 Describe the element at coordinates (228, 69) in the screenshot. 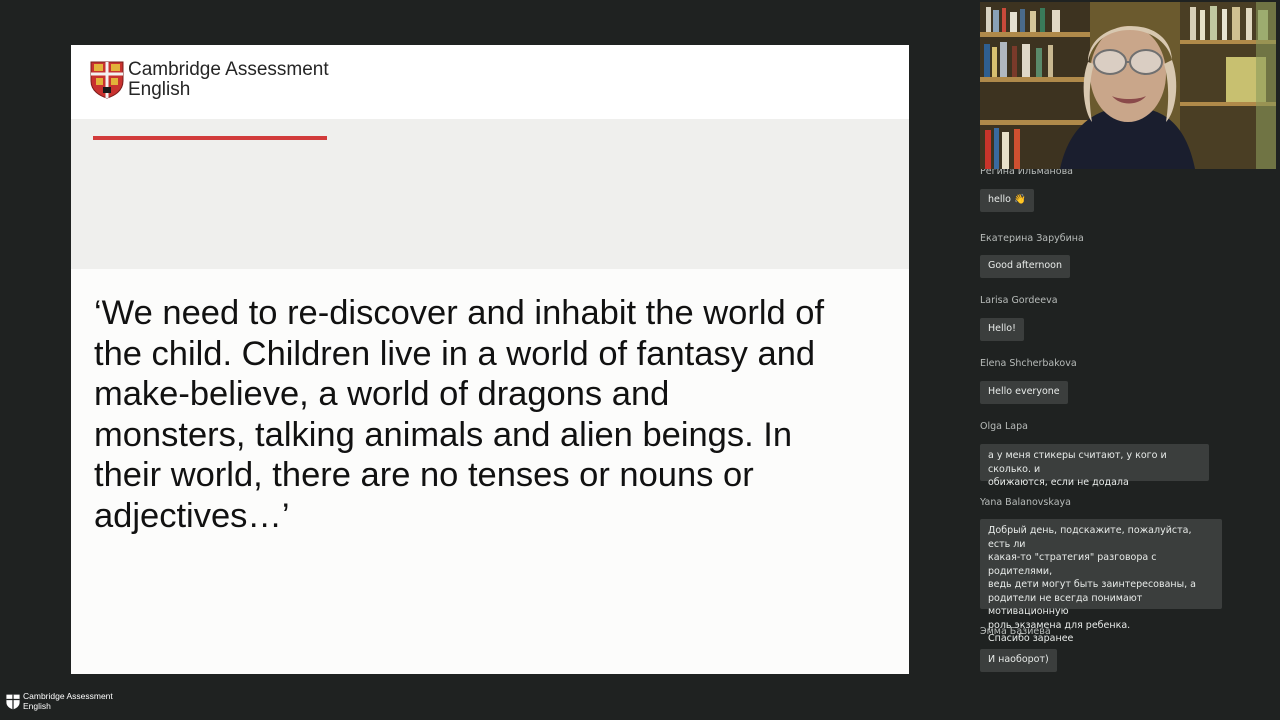

I see `logo-line-1: Cambridge Assessment` at that location.